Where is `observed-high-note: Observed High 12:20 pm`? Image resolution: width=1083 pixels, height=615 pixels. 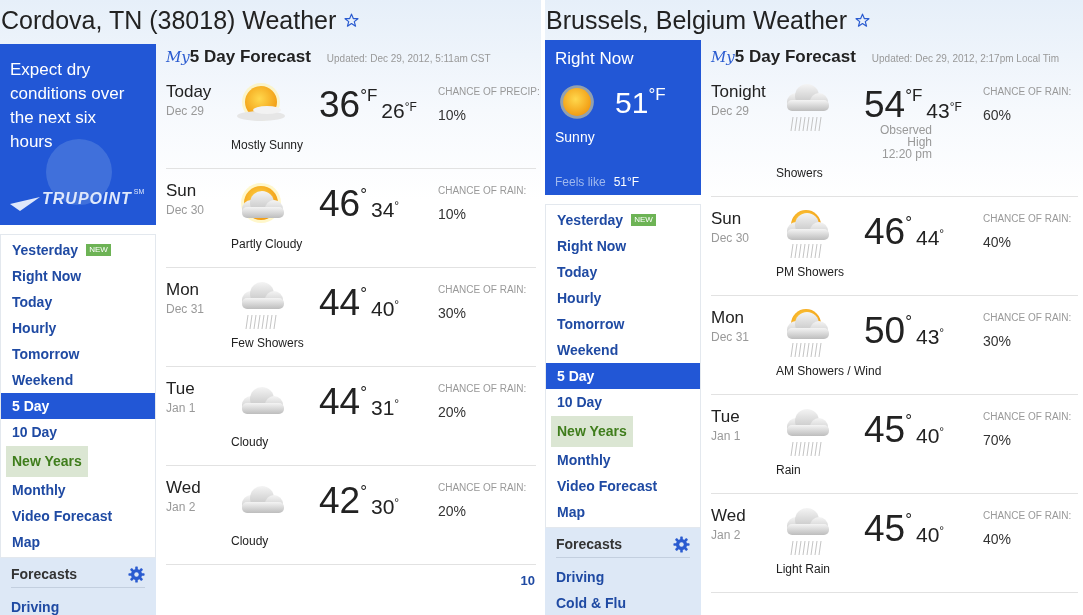 observed-high-note: Observed High 12:20 pm is located at coordinates (905, 142).